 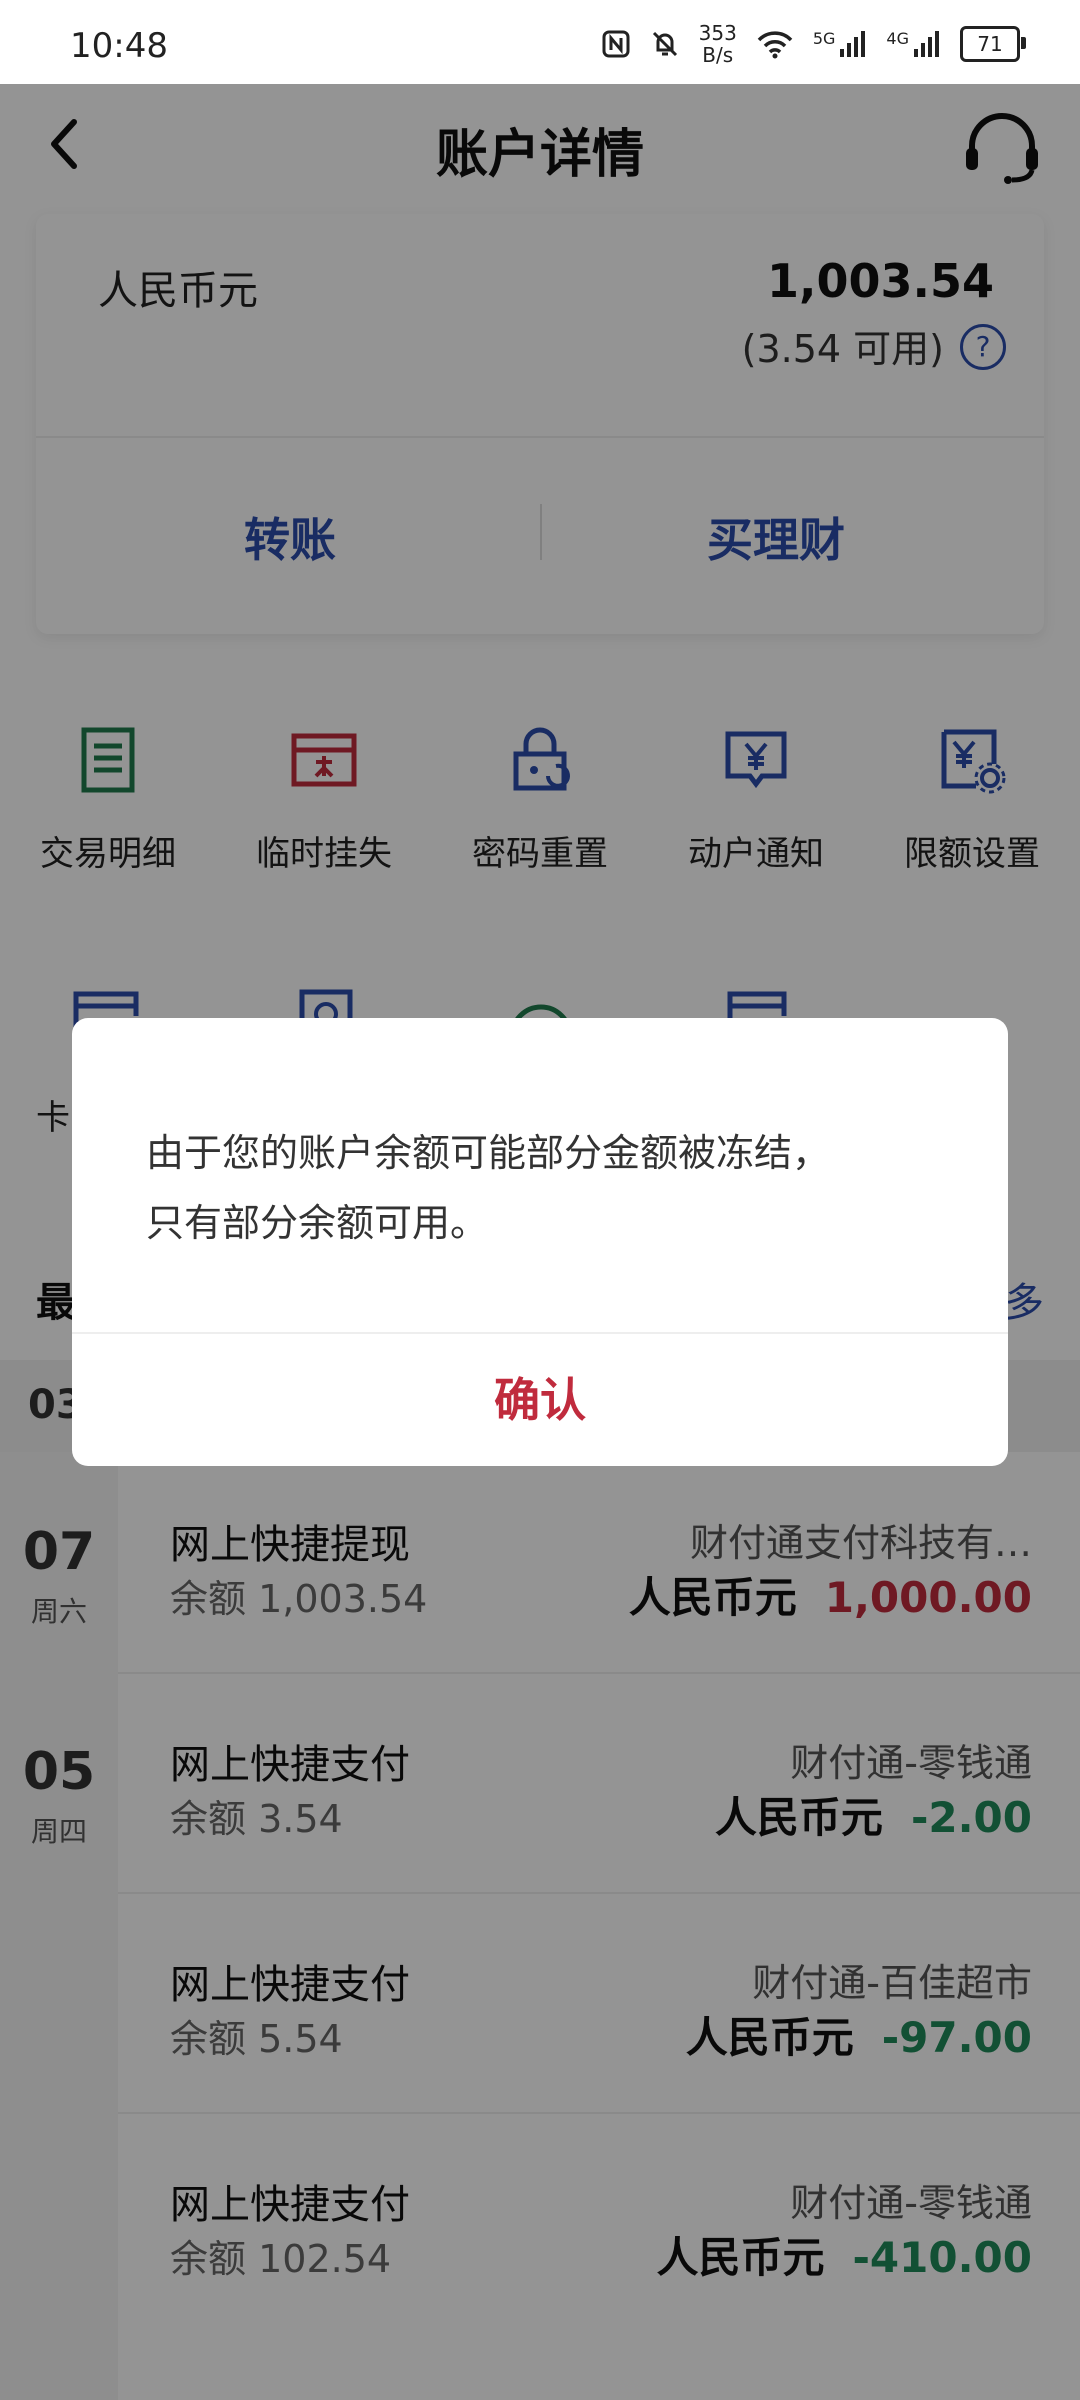 What do you see at coordinates (488, 1153) in the screenshot?
I see `dialog-message-line: 由于您的账户余额可能部分金额被冻结，` at bounding box center [488, 1153].